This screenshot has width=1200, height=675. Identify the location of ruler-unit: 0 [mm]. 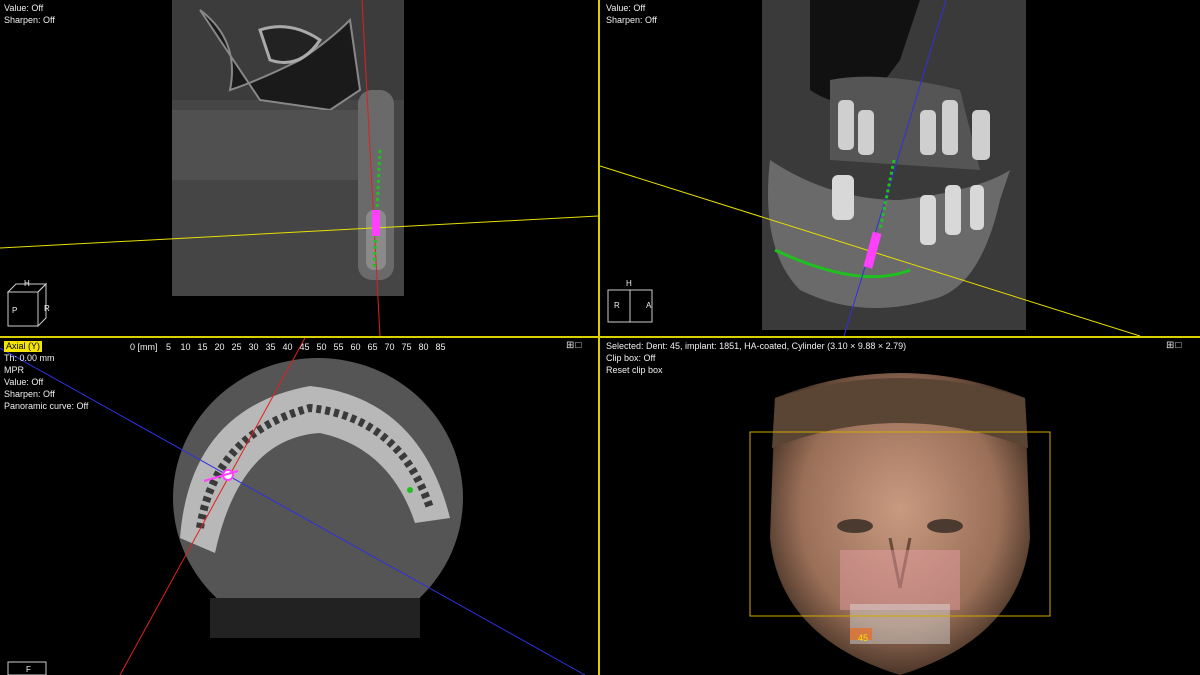
(144, 347).